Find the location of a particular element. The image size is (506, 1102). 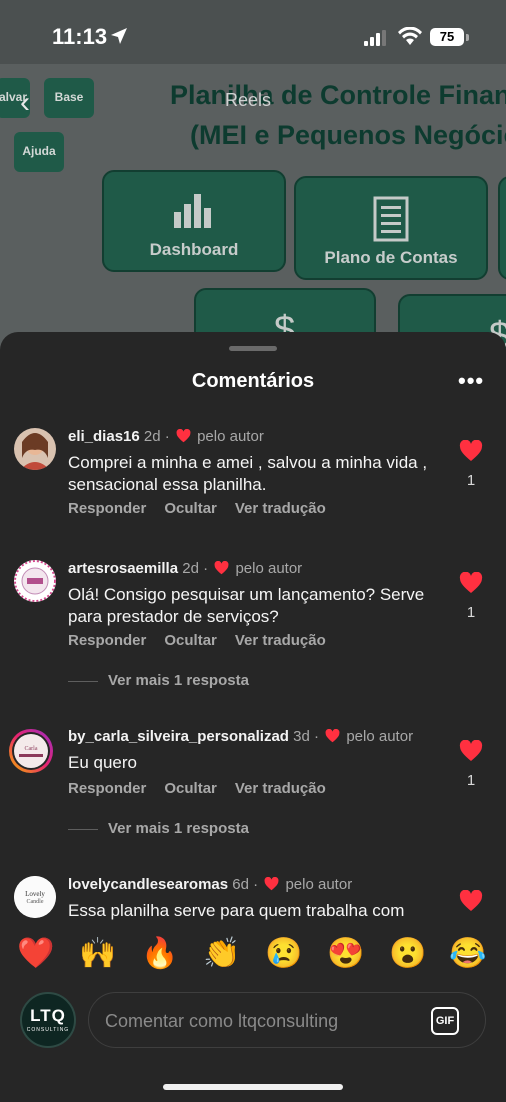

comment-username: eli_dias16 is located at coordinates (104, 436).